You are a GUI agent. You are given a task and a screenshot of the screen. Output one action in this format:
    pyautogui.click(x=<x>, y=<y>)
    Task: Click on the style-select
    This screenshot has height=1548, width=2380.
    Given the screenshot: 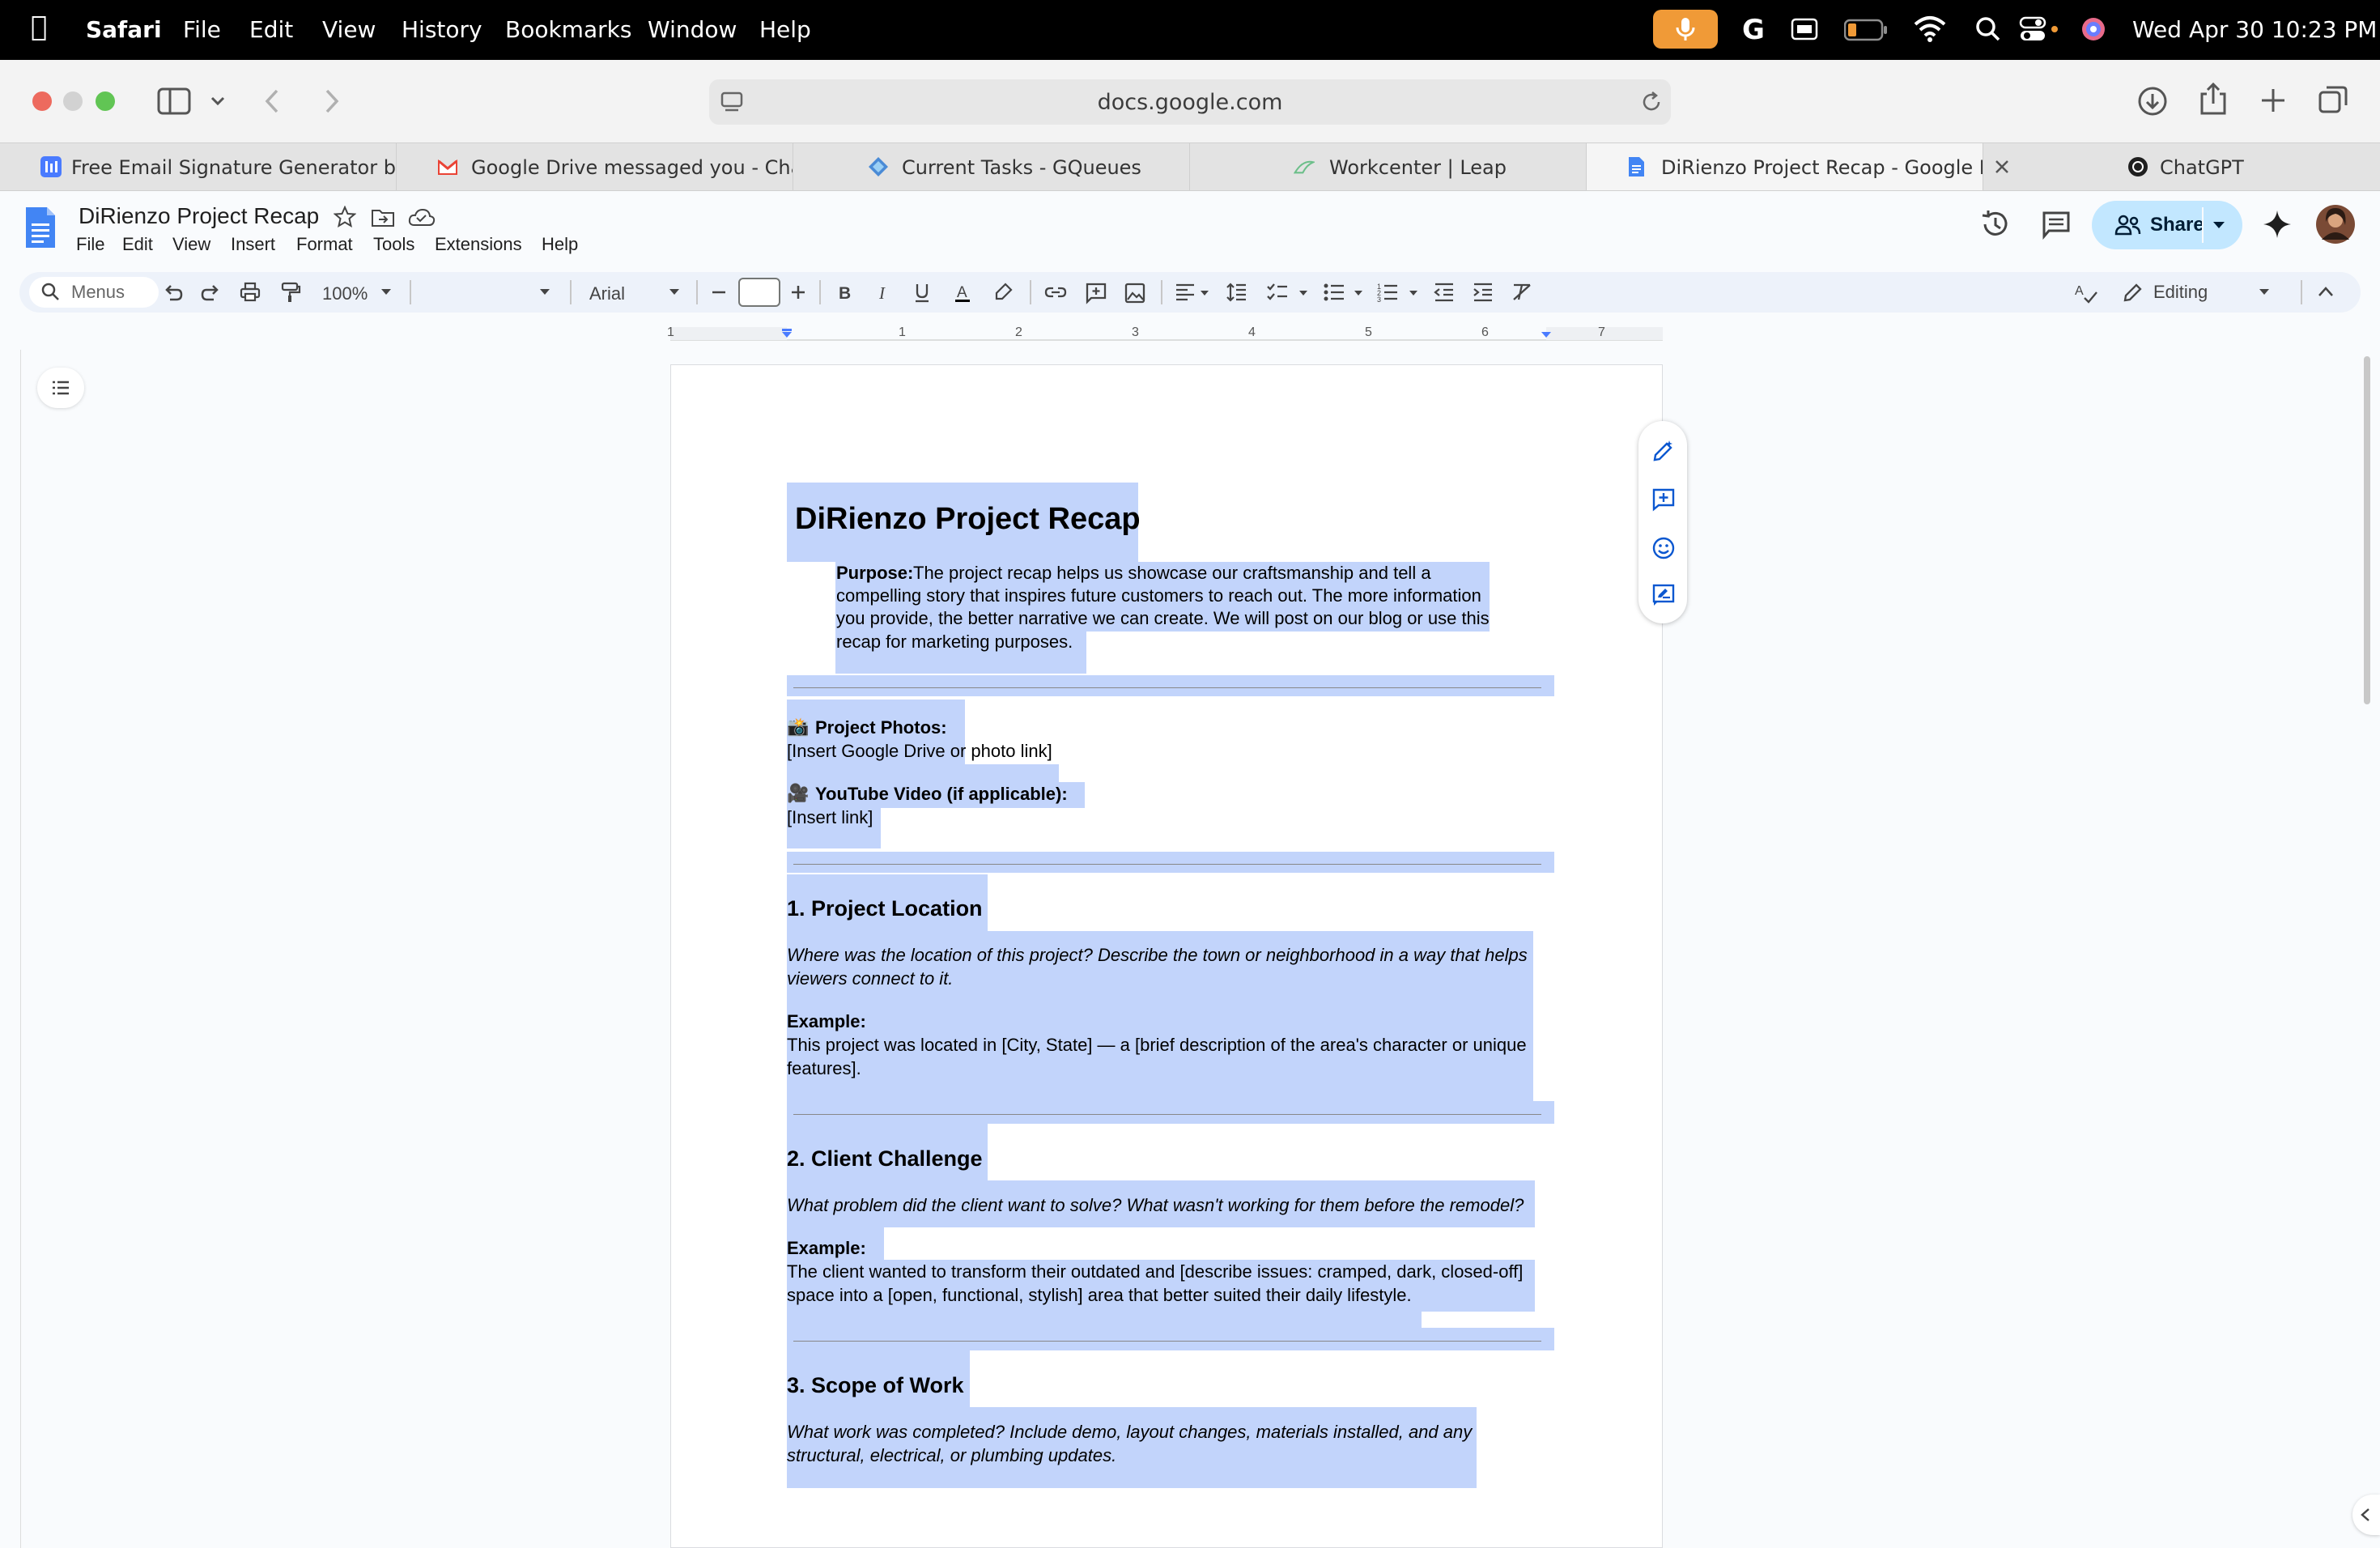 What is the action you would take?
    pyautogui.click(x=485, y=292)
    